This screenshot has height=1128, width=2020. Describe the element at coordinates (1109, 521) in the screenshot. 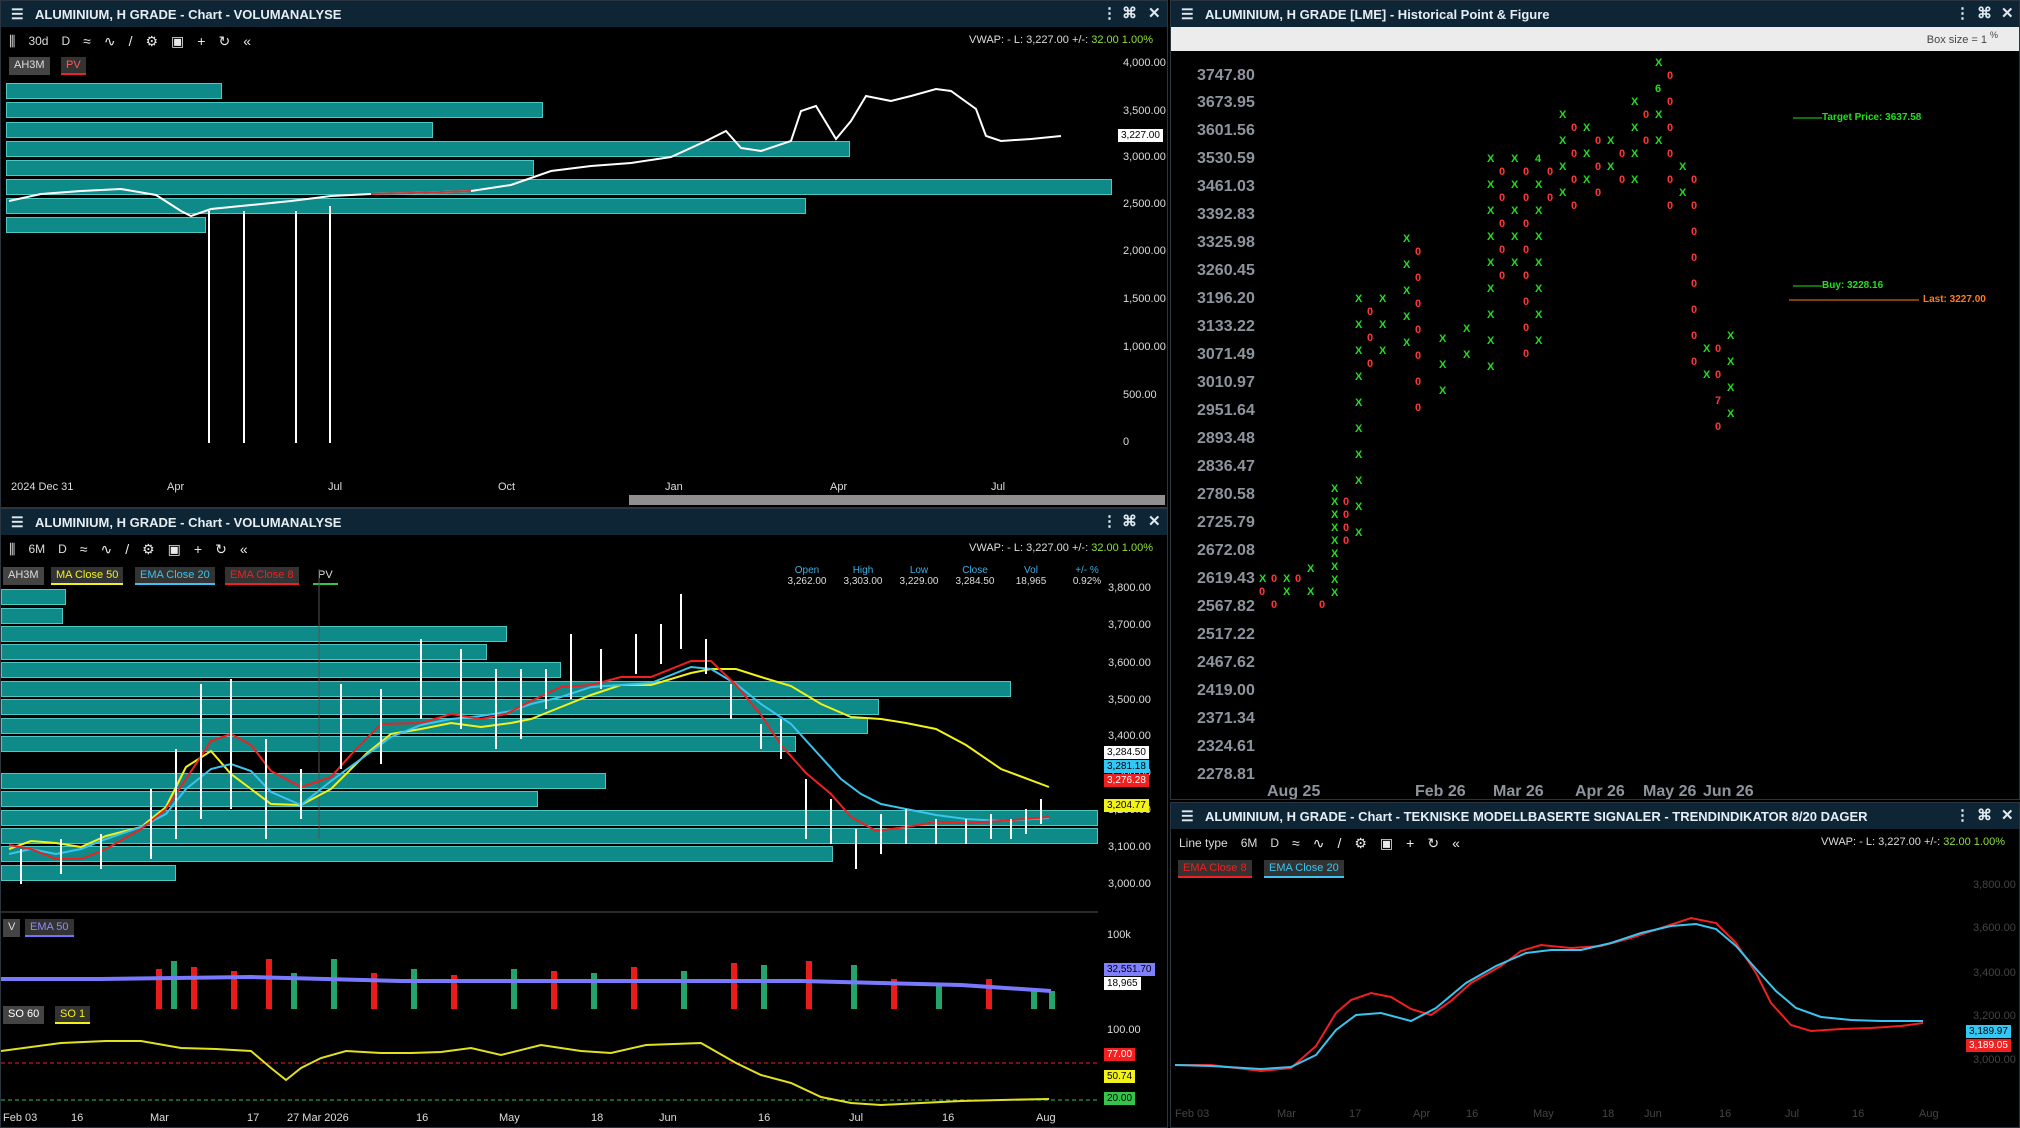

I see `more-icon: ⋮` at that location.